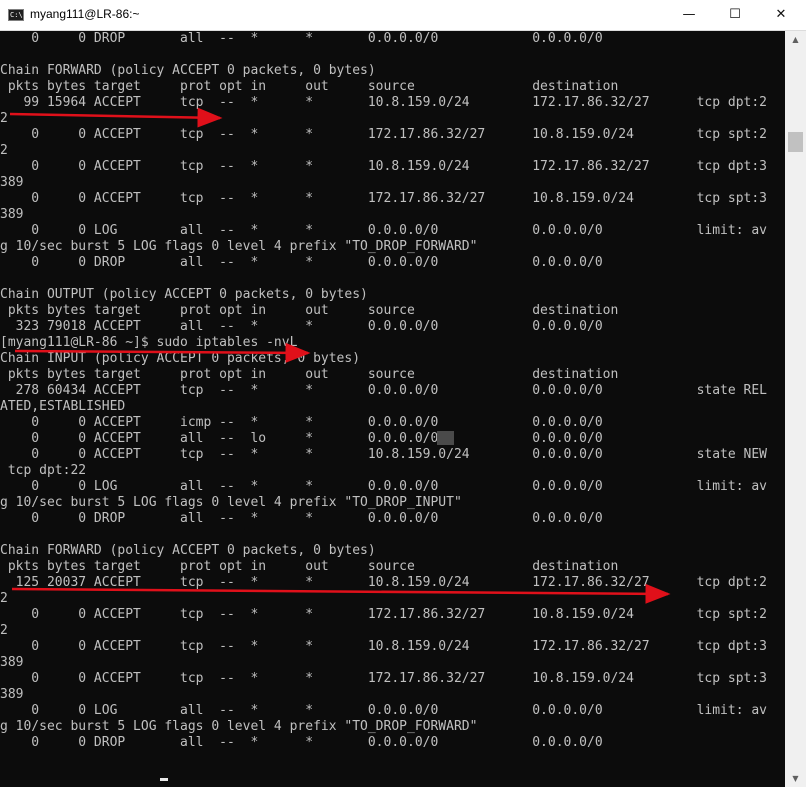  What do you see at coordinates (162, 352) in the screenshot?
I see `red-arrow-iptables-command` at bounding box center [162, 352].